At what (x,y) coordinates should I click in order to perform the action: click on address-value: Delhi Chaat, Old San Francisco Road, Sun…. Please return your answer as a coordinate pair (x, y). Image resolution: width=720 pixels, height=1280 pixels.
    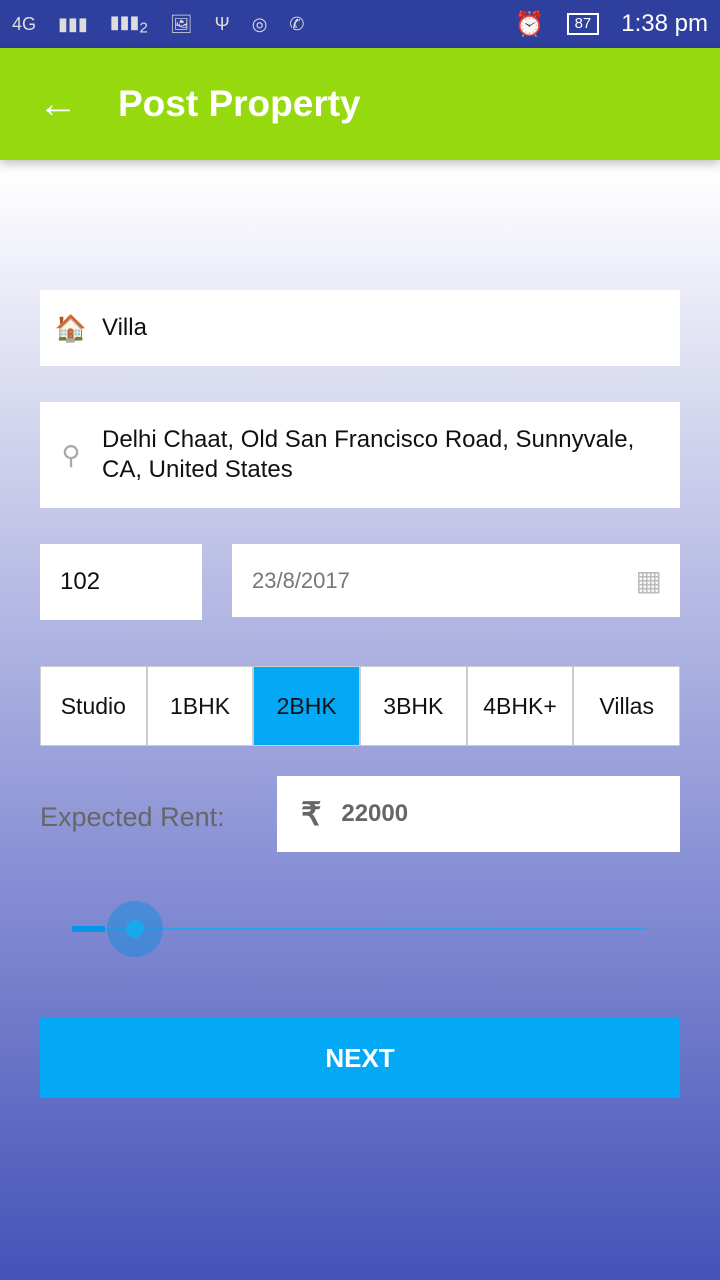
    Looking at the image, I should click on (368, 454).